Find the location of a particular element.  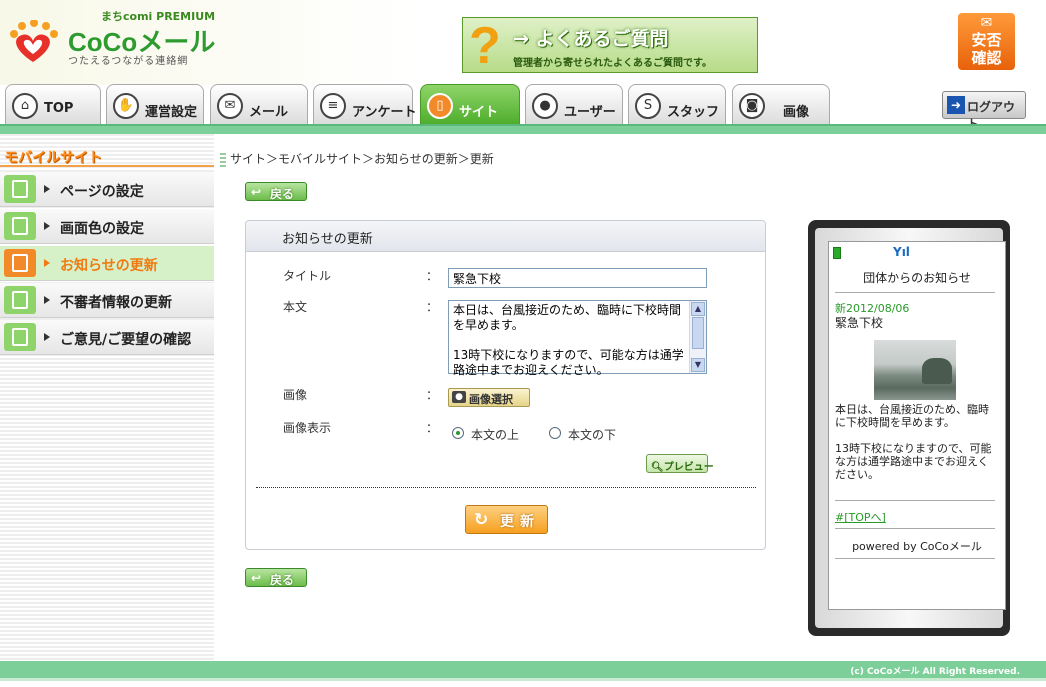

phone-powered-by: powered by CoCoメール is located at coordinates (917, 546).